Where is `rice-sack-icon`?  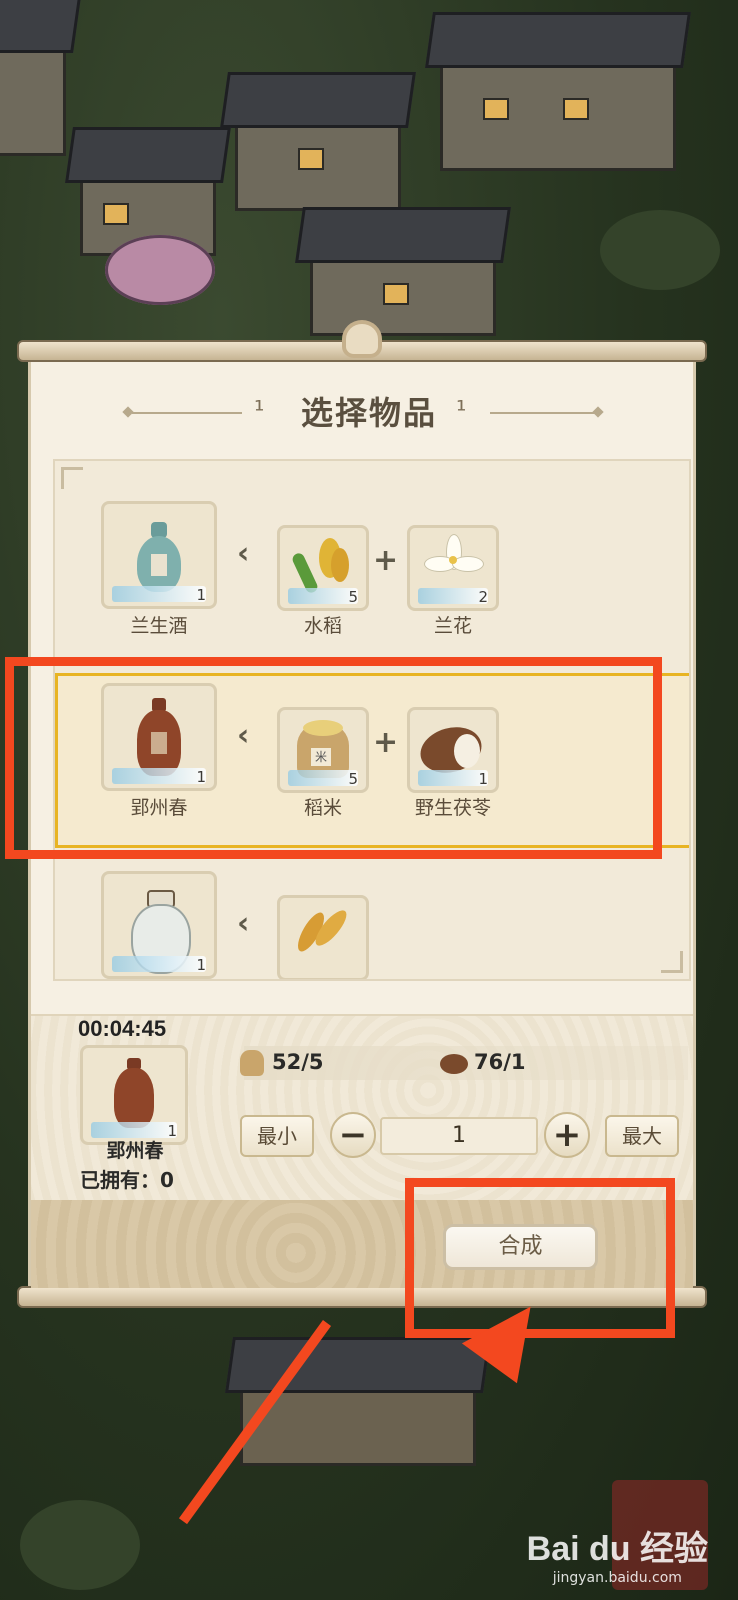 rice-sack-icon is located at coordinates (252, 1063).